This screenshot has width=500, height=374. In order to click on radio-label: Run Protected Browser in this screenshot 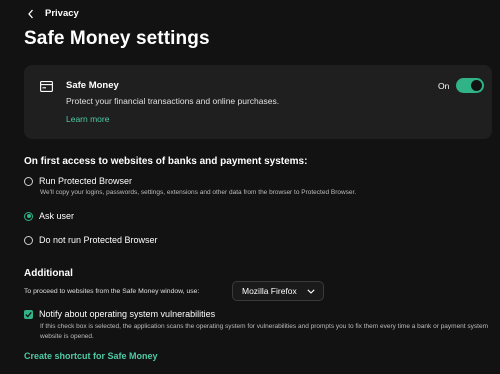, I will do `click(86, 181)`.